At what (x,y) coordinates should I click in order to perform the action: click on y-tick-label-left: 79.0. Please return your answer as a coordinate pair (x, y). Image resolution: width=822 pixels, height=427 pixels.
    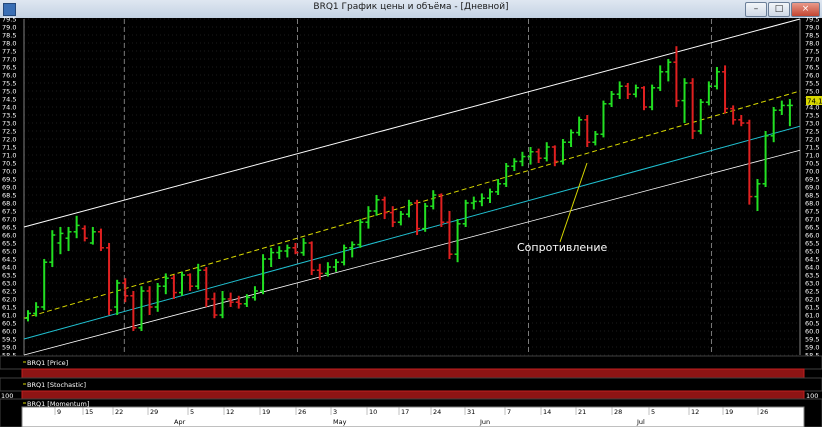
    Looking at the image, I should click on (9, 28).